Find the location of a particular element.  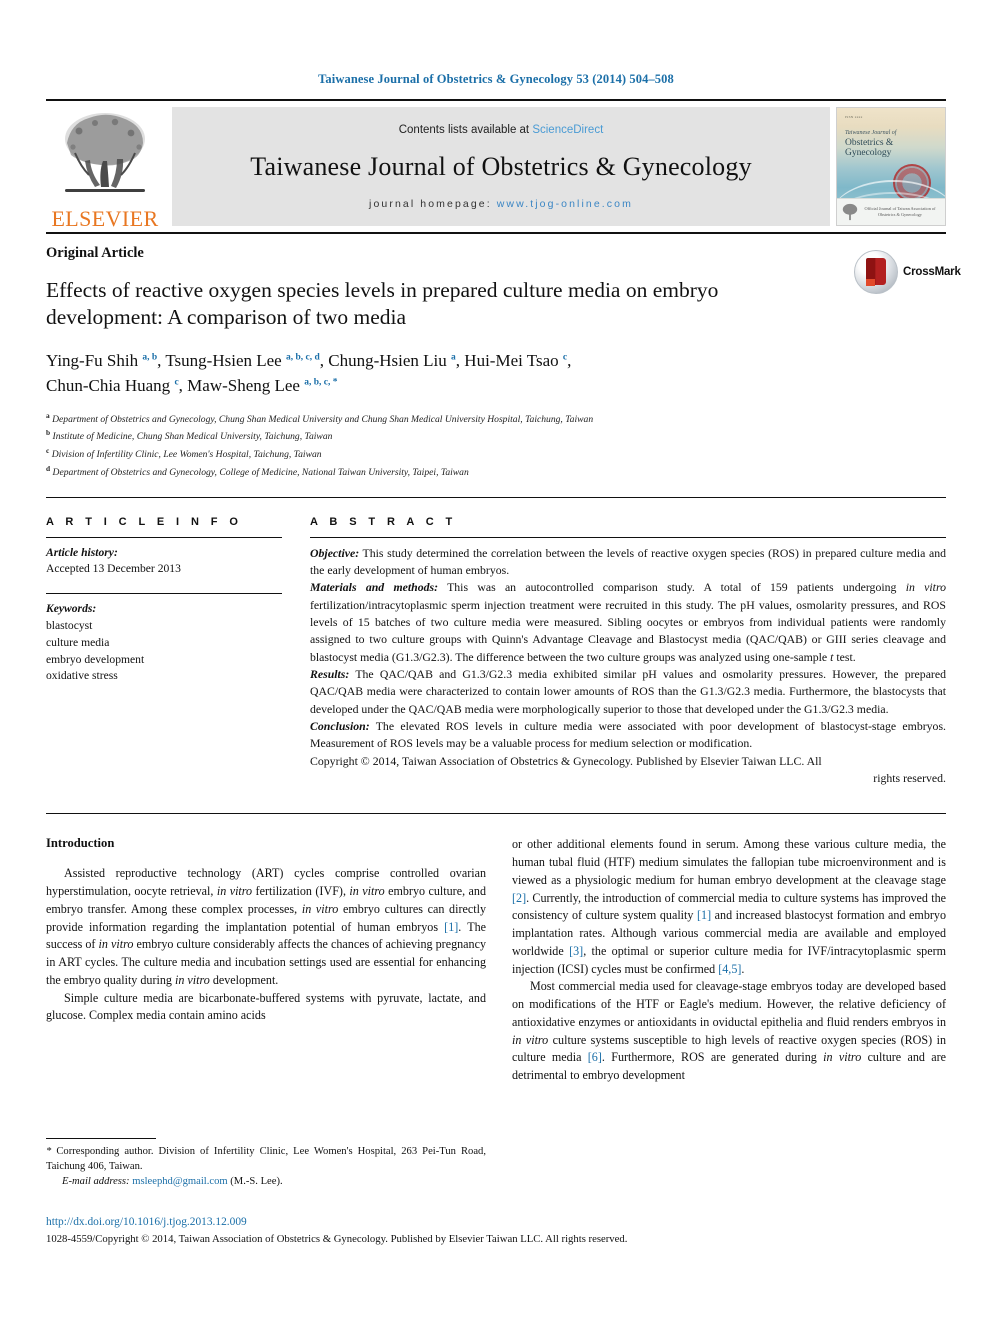

abstract-heading: A B S T R A C T is located at coordinates (383, 521).